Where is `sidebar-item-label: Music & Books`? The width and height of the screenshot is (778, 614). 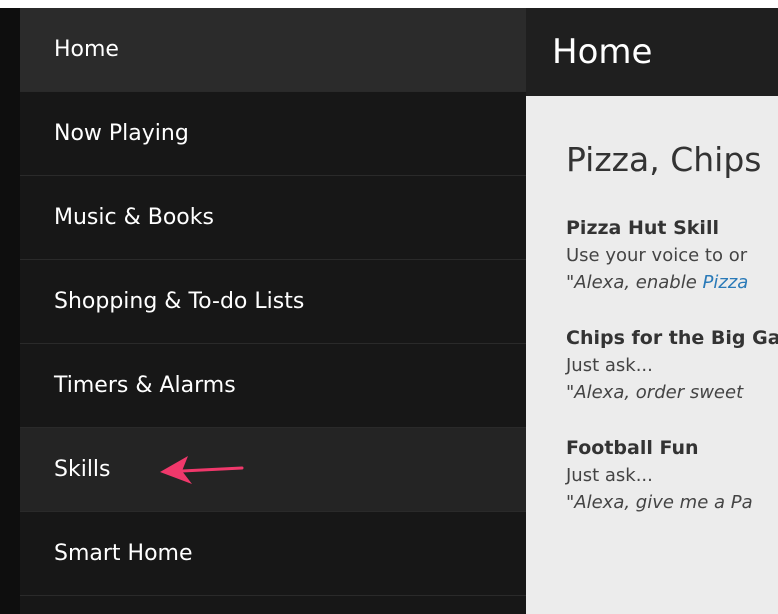 sidebar-item-label: Music & Books is located at coordinates (134, 217).